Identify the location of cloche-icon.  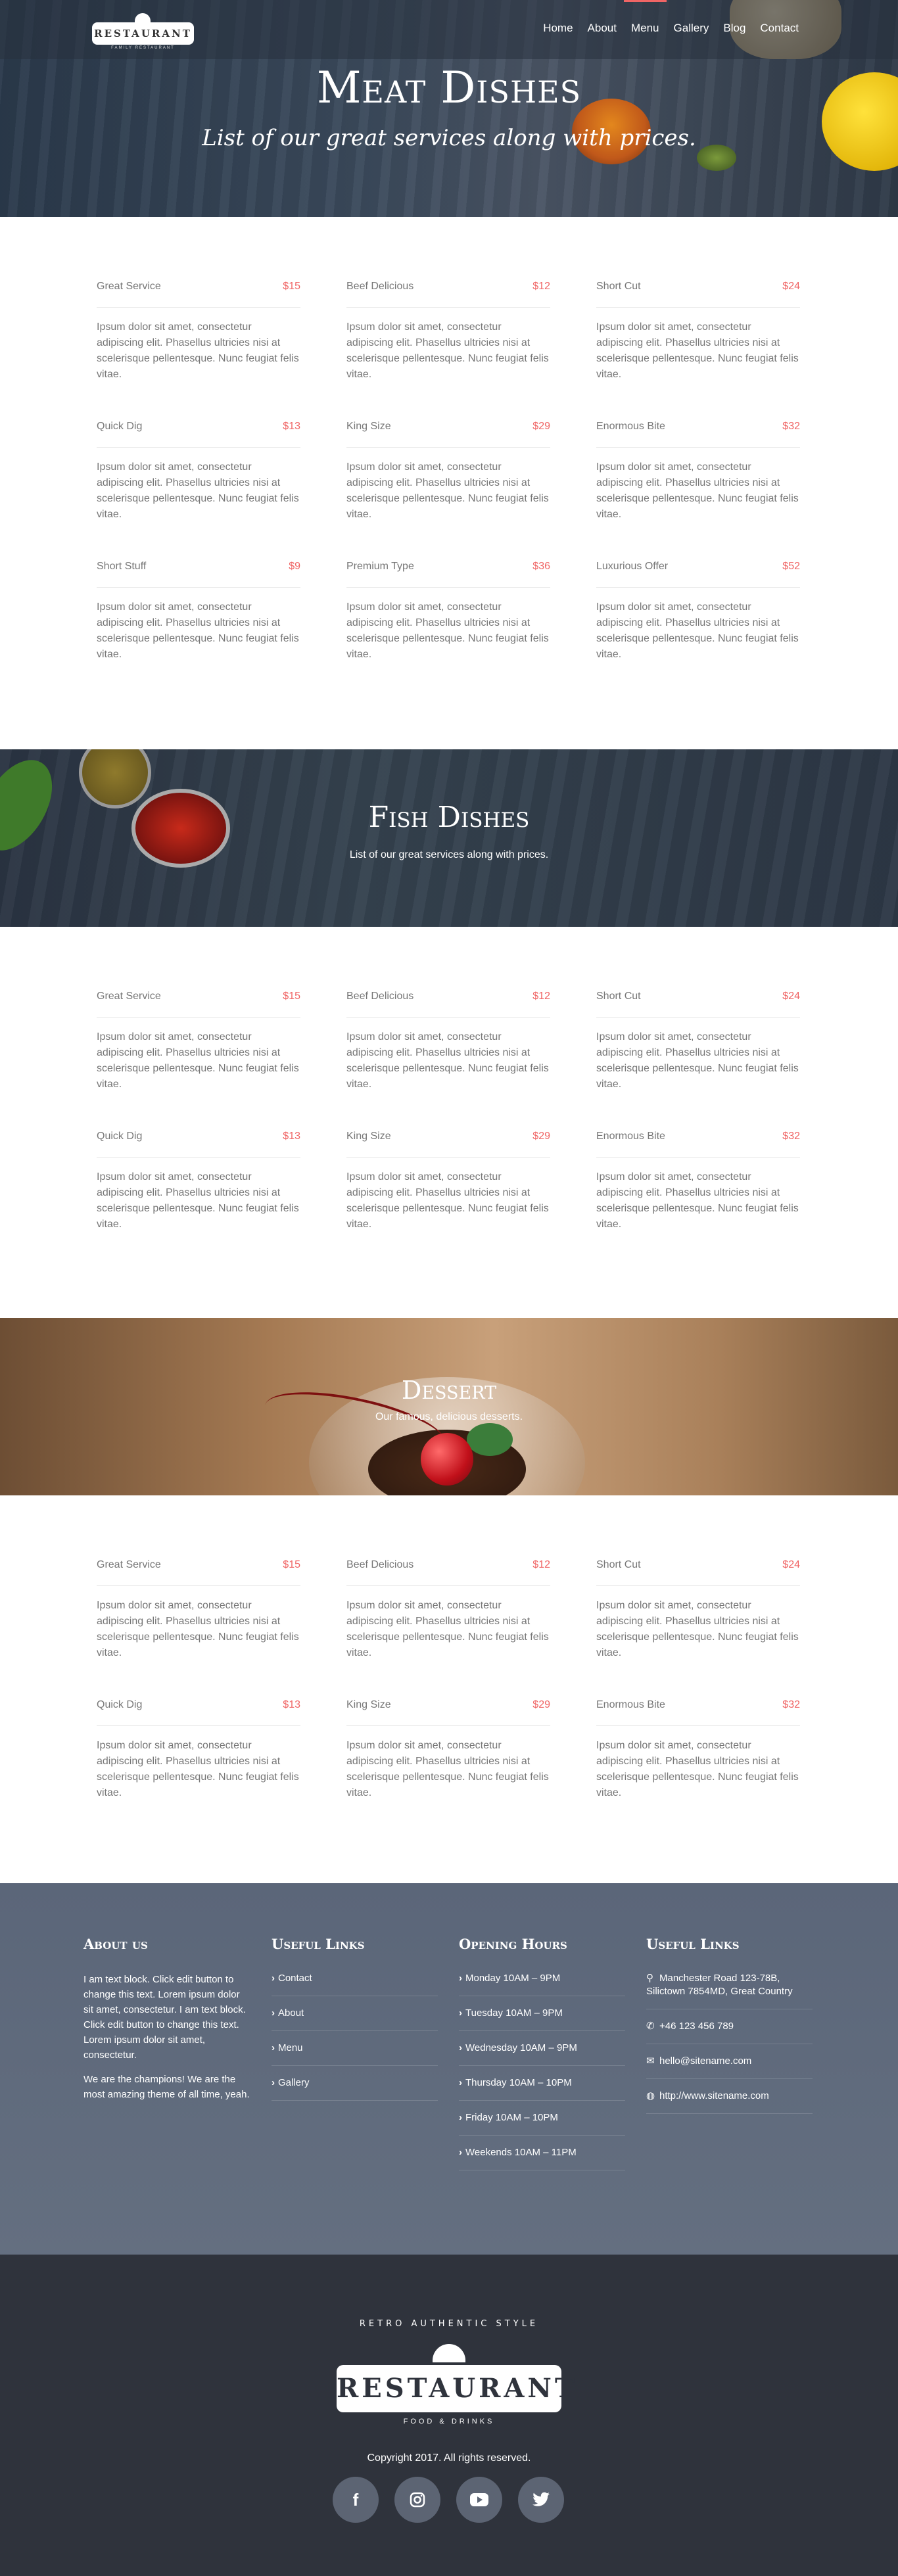
(143, 17).